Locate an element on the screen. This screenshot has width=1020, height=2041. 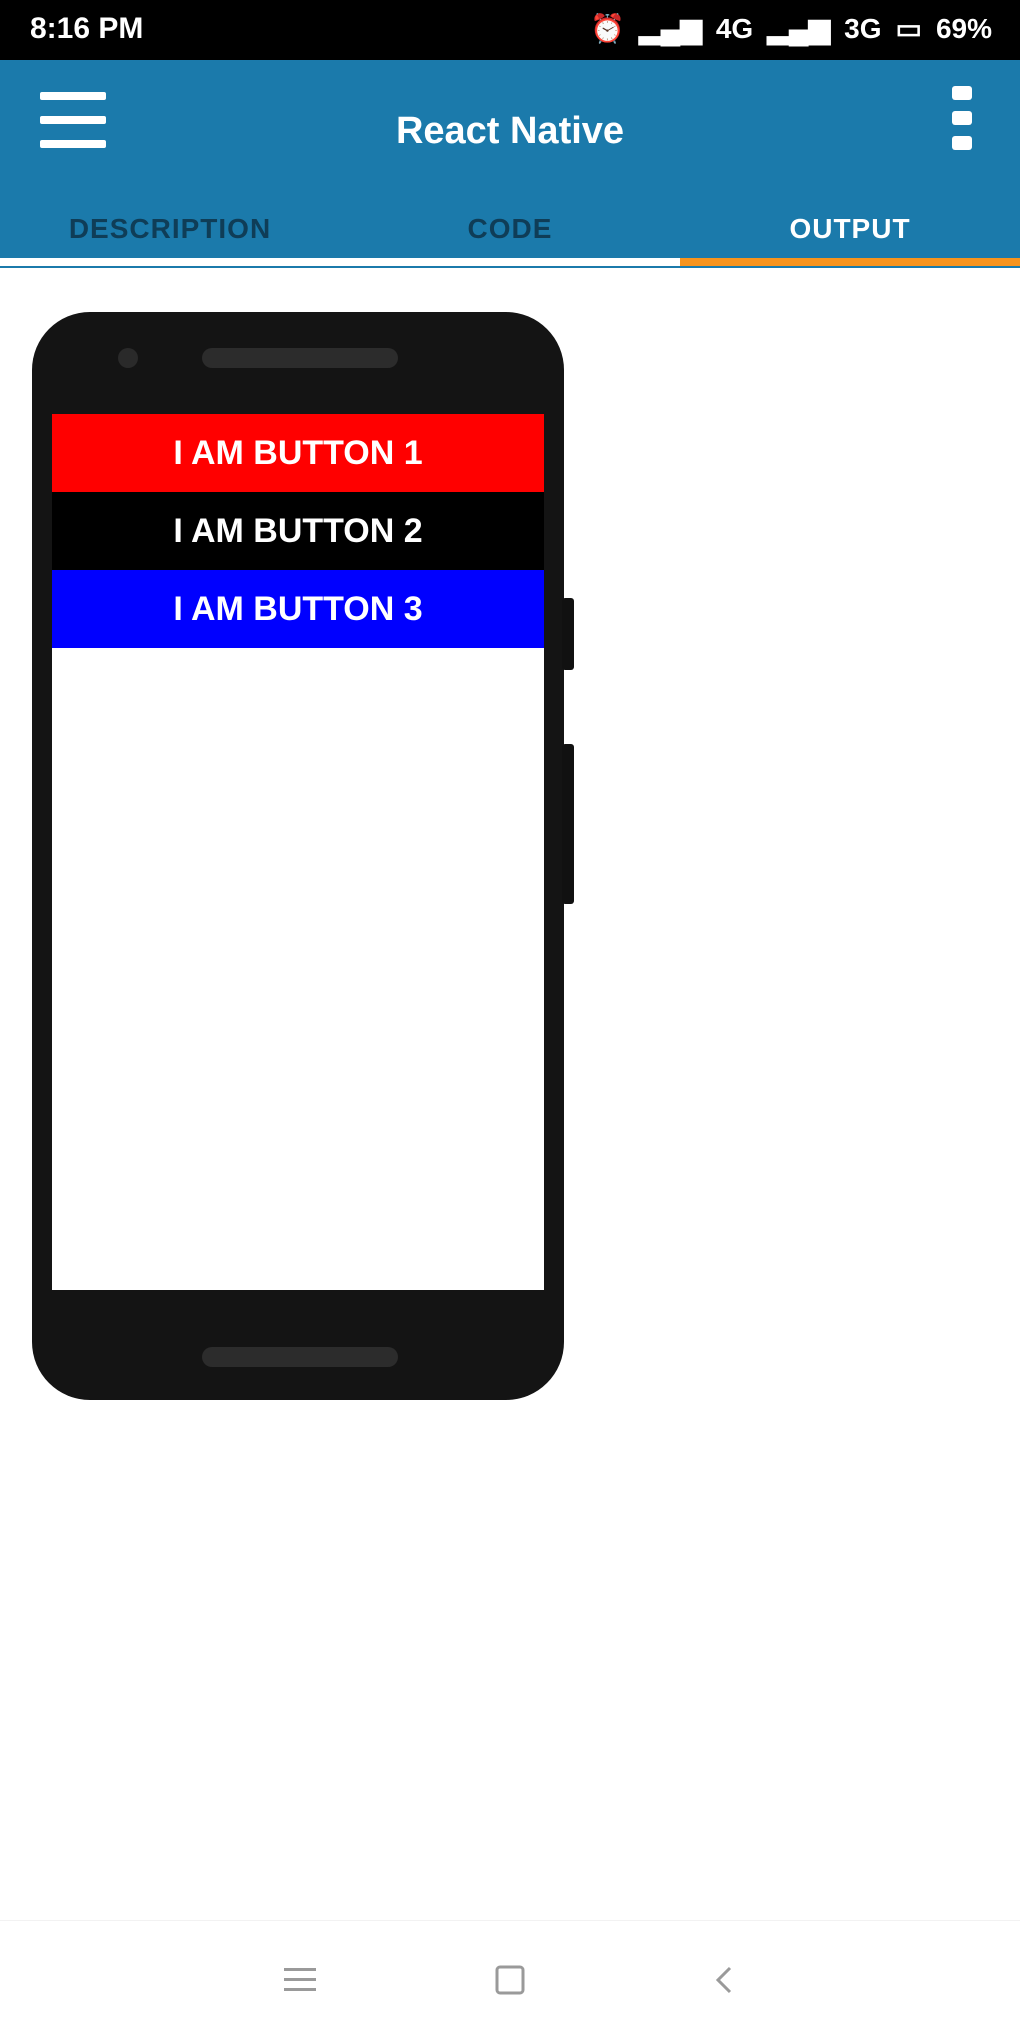
more-vert-icon is located at coordinates (962, 118).